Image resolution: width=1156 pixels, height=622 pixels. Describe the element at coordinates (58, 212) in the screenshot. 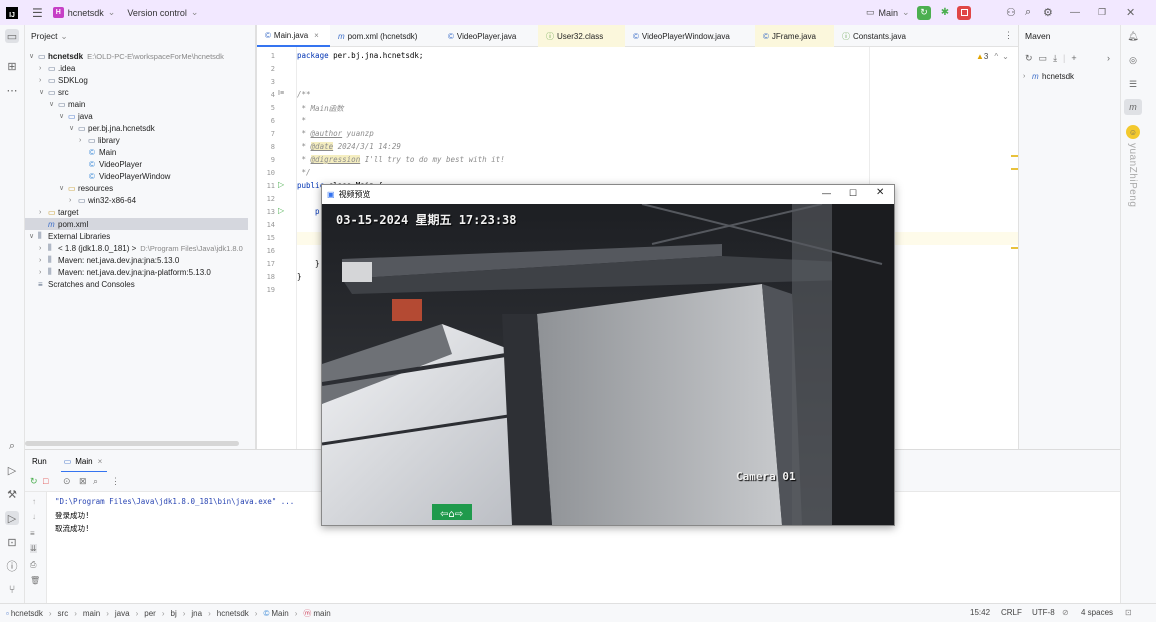

I see `tree-item-target: › ▭ target` at that location.